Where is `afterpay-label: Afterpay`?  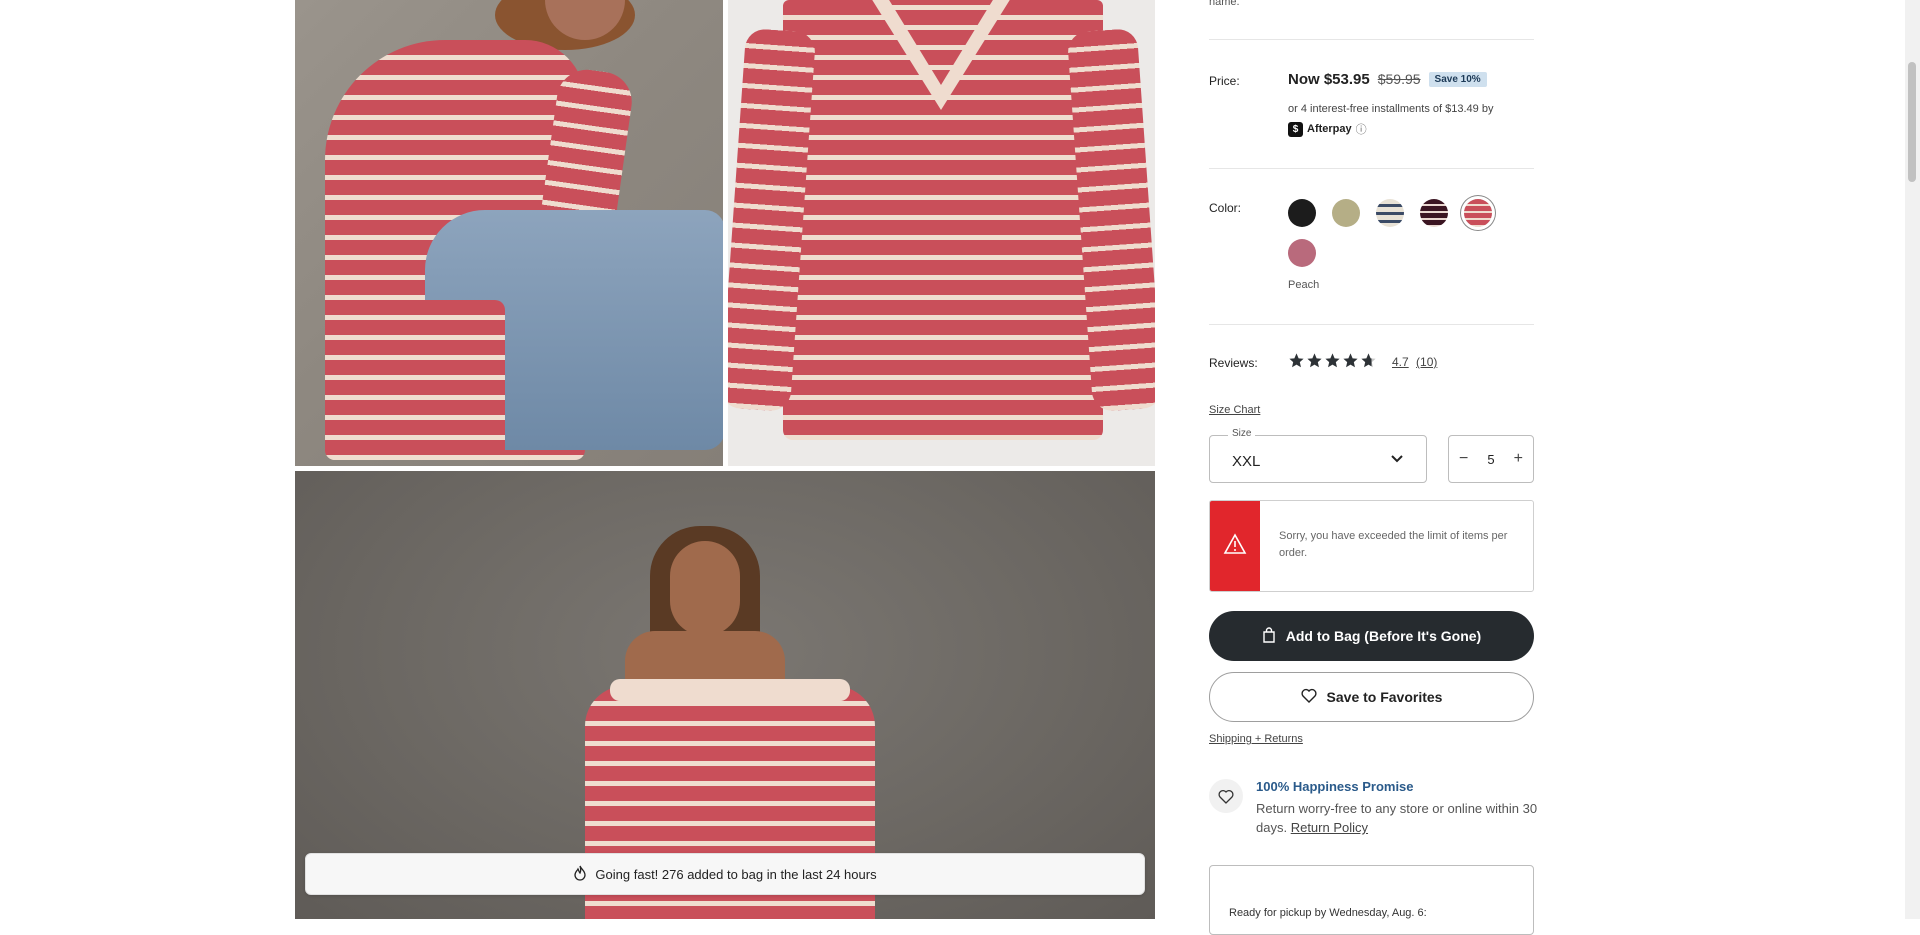
afterpay-label: Afterpay is located at coordinates (1329, 129).